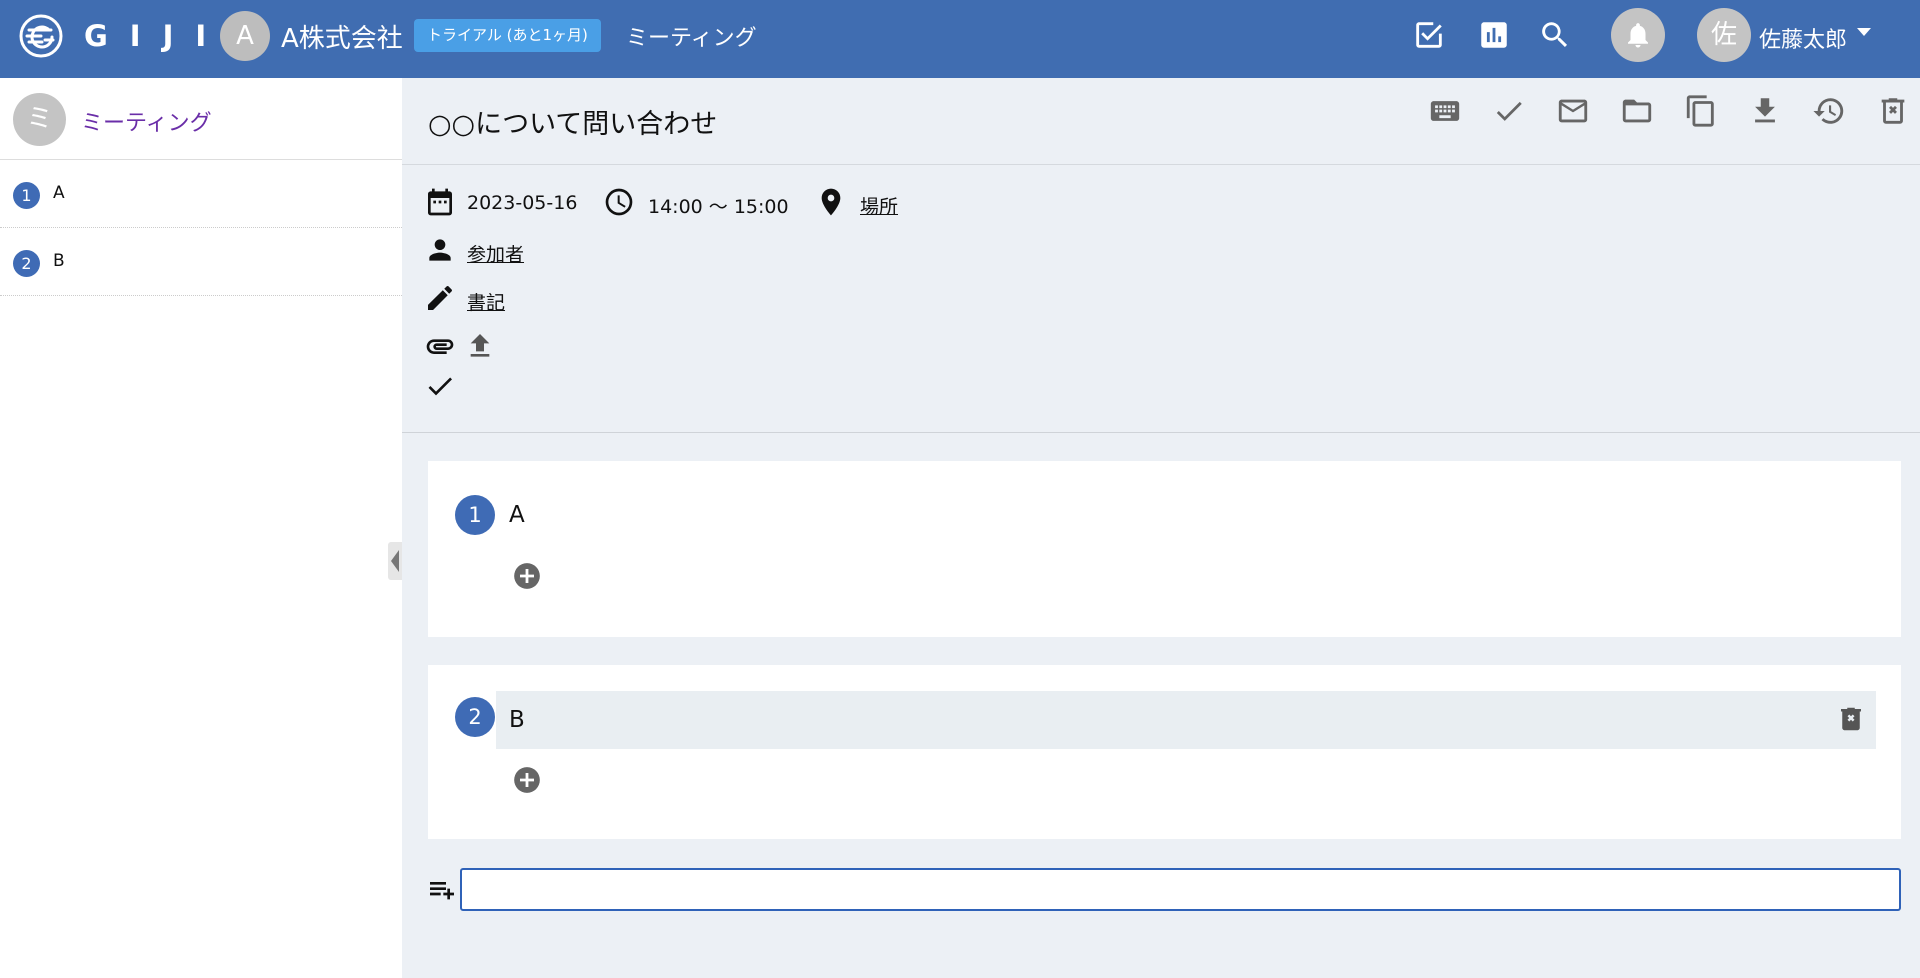  Describe the element at coordinates (59, 193) in the screenshot. I see `sidebar-item-label: A` at that location.